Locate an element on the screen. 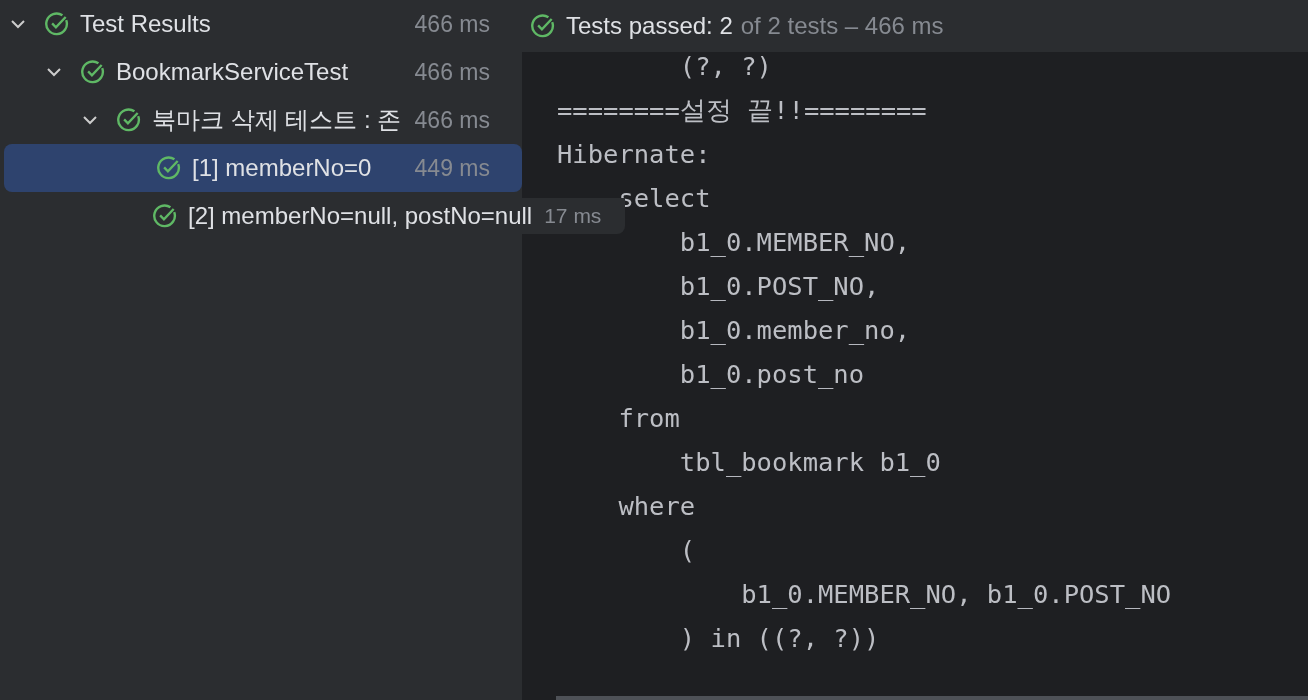  tree-item: 북마크 삭제 테스트 : 존 466 ms is located at coordinates (261, 120).